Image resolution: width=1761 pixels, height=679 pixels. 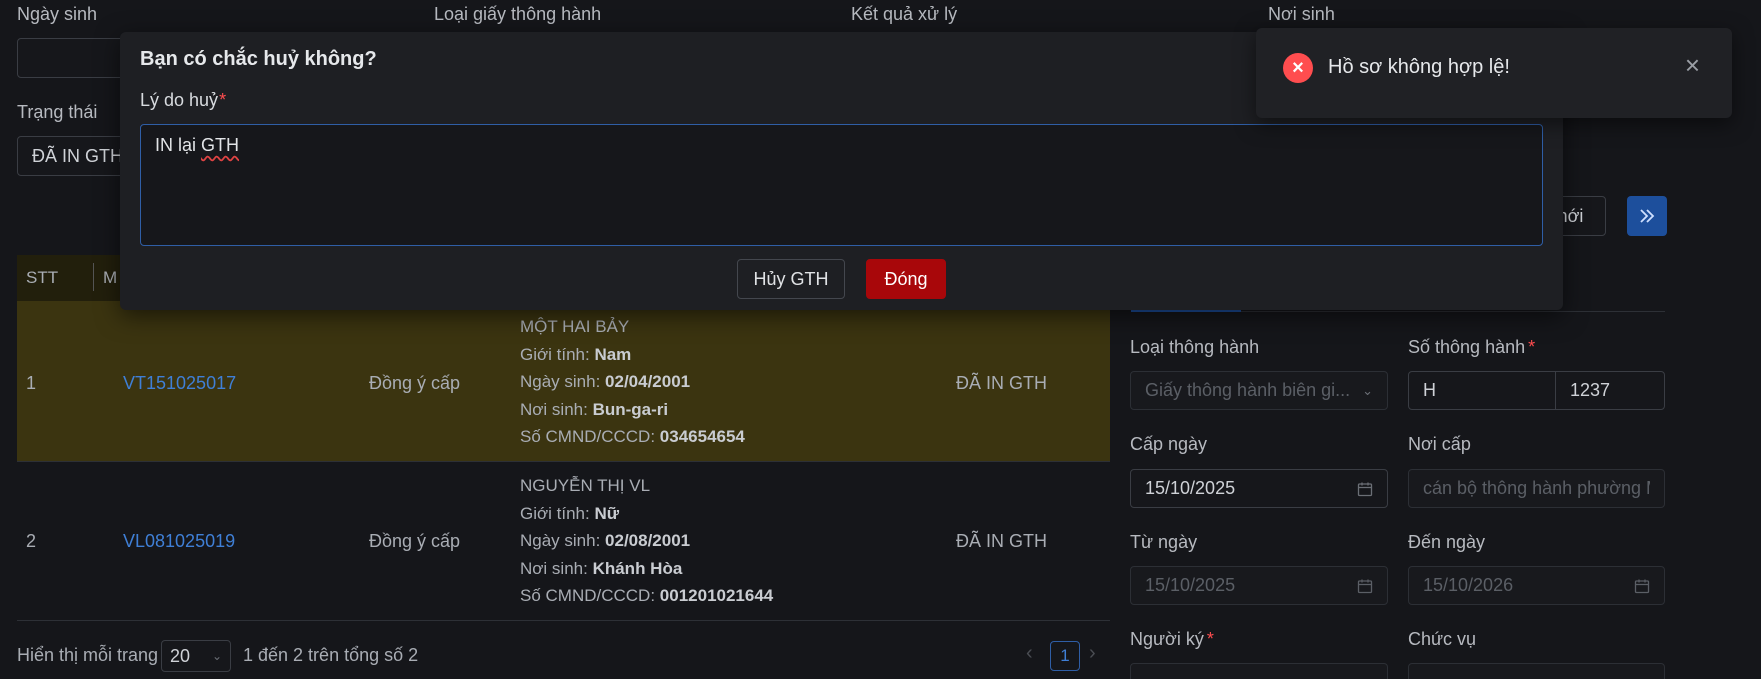 I want to click on form-label-noi-cap: Nơi cấp, so click(x=1439, y=444).